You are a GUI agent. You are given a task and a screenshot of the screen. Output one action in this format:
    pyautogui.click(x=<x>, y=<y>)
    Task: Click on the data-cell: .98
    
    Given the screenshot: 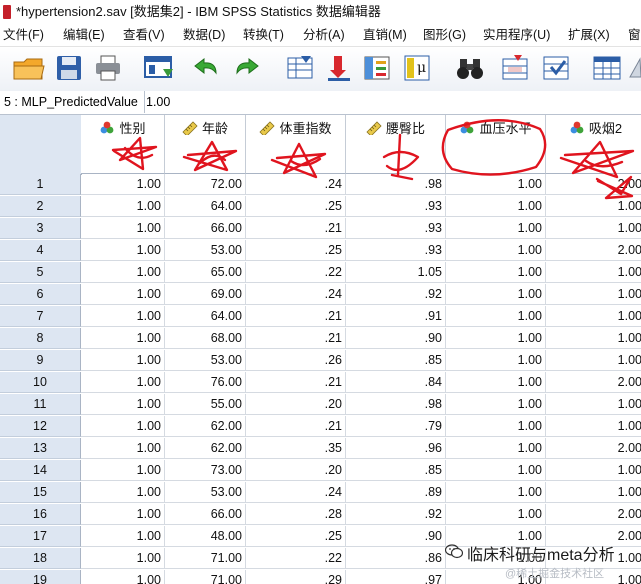 What is the action you would take?
    pyautogui.click(x=396, y=184)
    